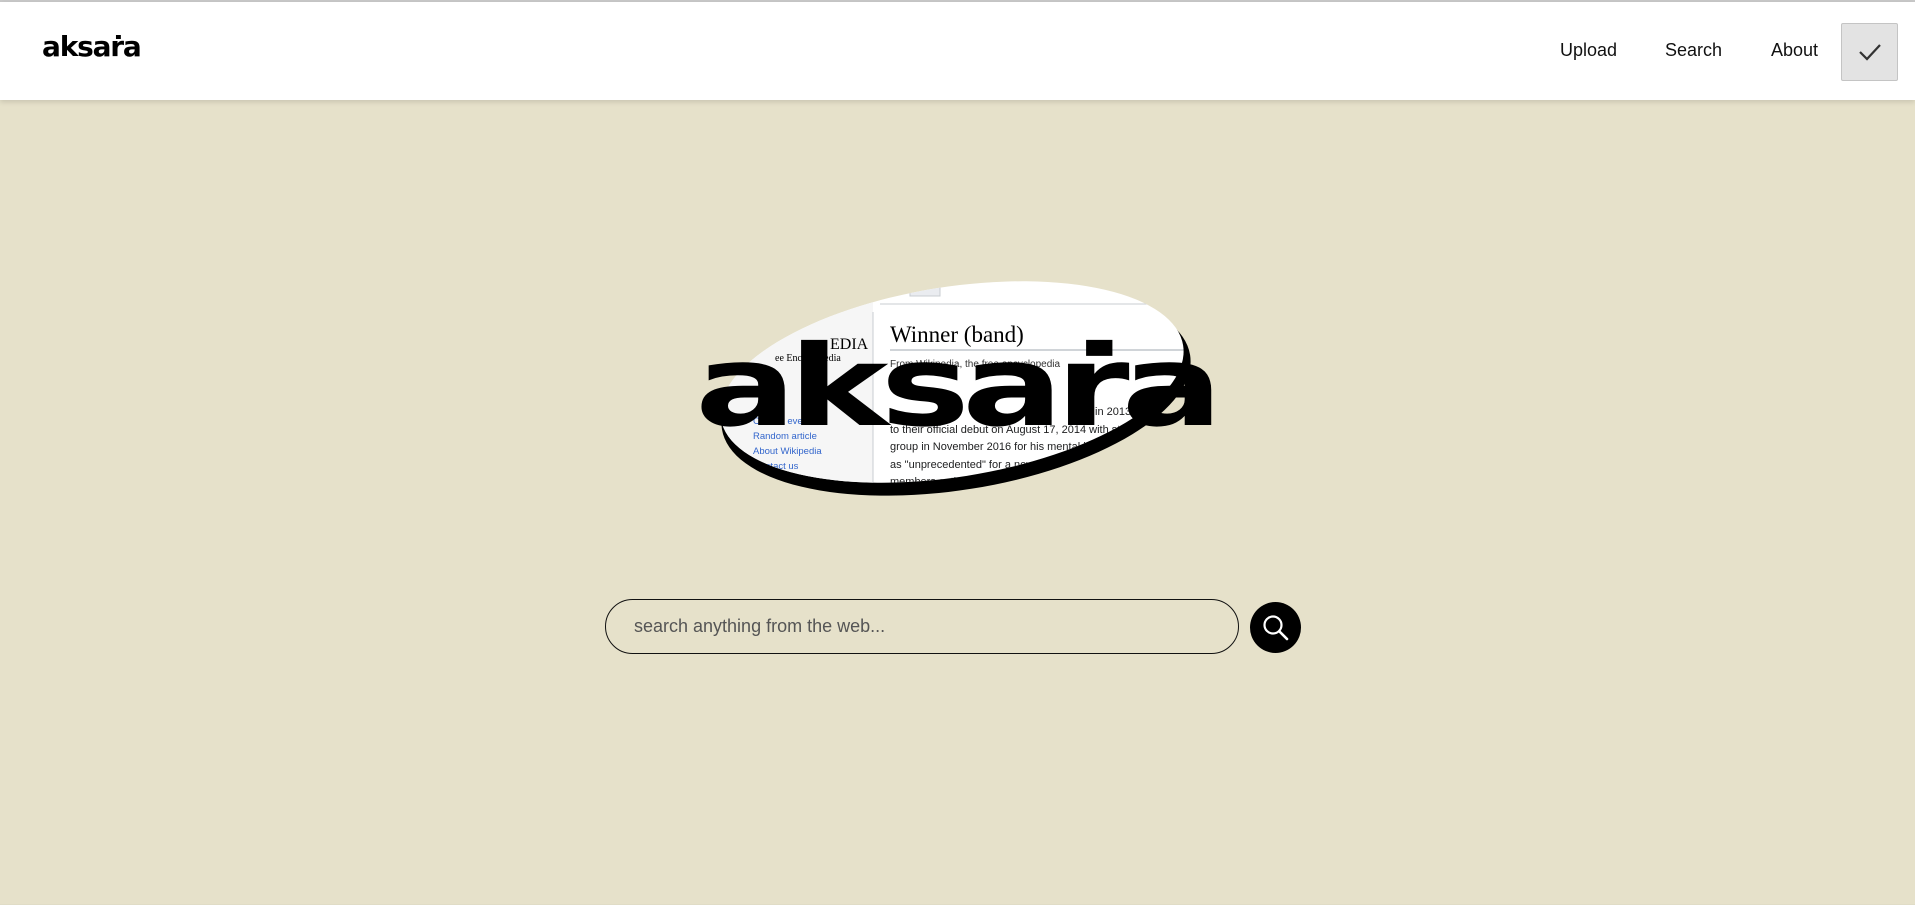 This screenshot has height=905, width=1915. I want to click on search-input, so click(922, 626).